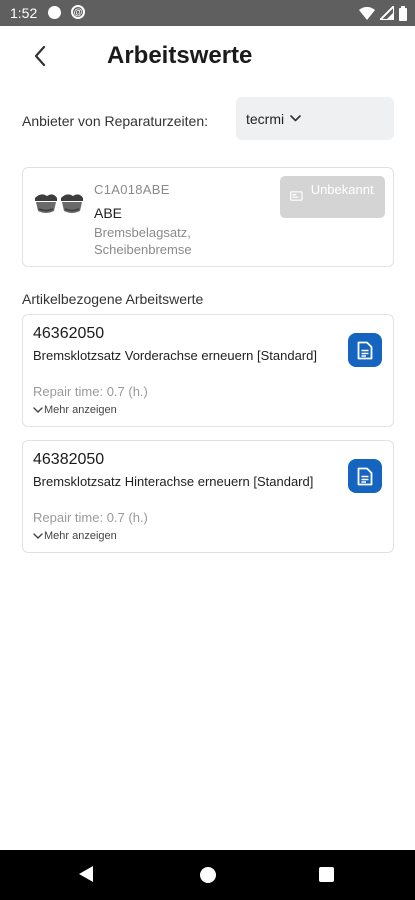  I want to click on section-title: Artikelbezogene Arbeitswerte, so click(113, 299).